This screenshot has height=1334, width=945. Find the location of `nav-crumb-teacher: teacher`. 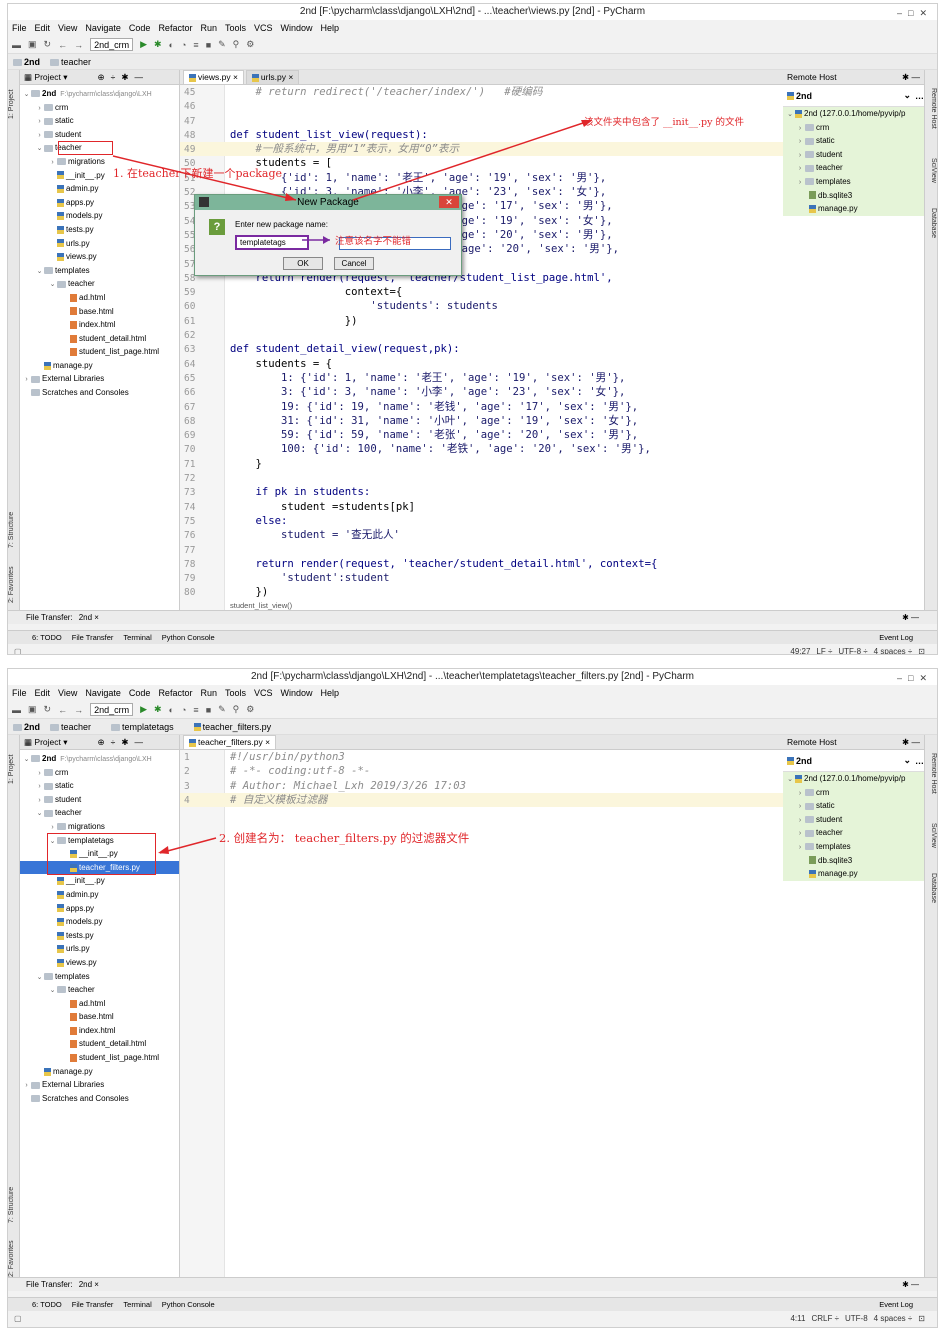

nav-crumb-teacher: teacher is located at coordinates (75, 727).